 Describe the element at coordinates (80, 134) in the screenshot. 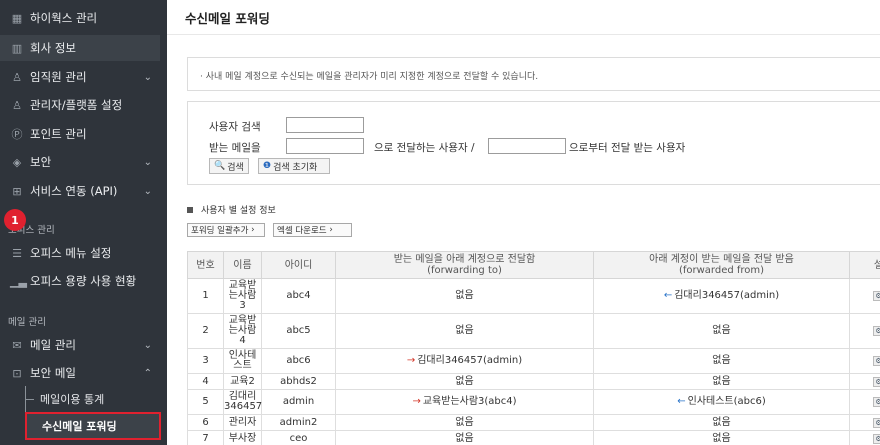

I see `sidebar-item-points: Ⓟ 포인트 관리` at that location.